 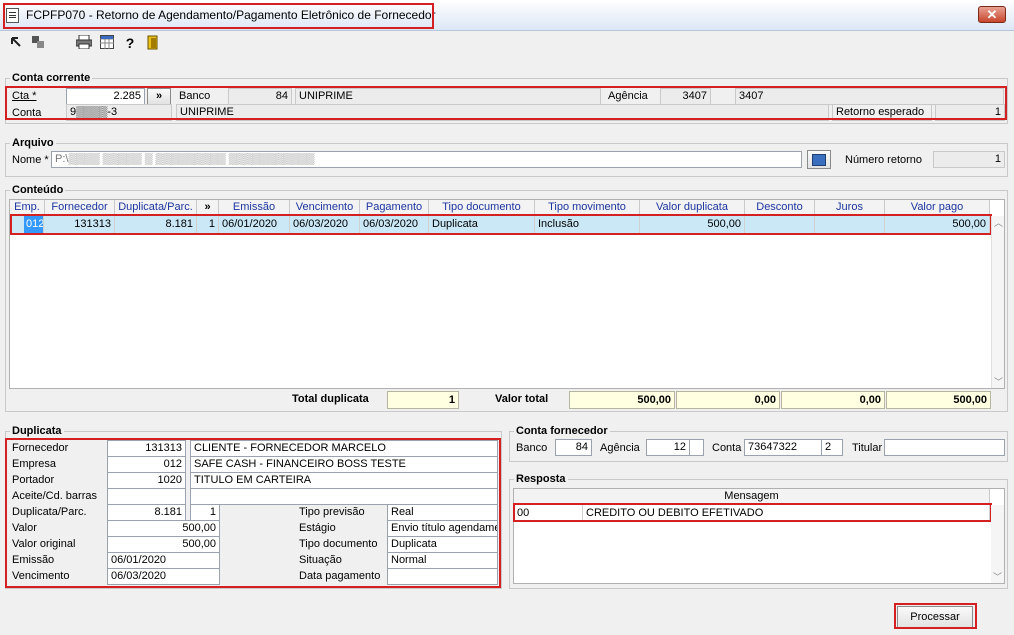 What do you see at coordinates (38, 43) in the screenshot?
I see `gear-icon` at bounding box center [38, 43].